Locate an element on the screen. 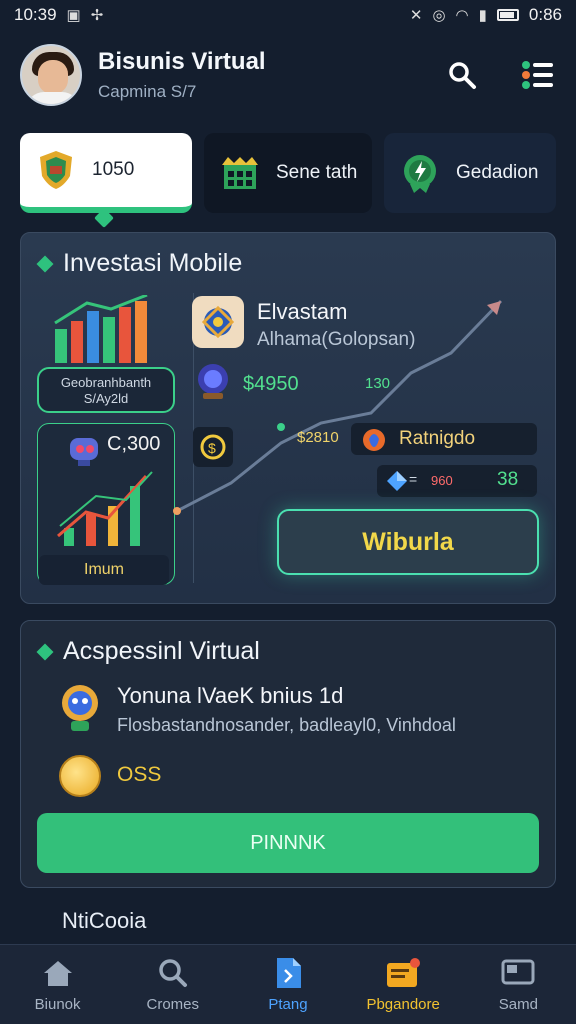 Image resolution: width=576 pixels, height=1024 pixels. wallet-icon is located at coordinates (403, 973).